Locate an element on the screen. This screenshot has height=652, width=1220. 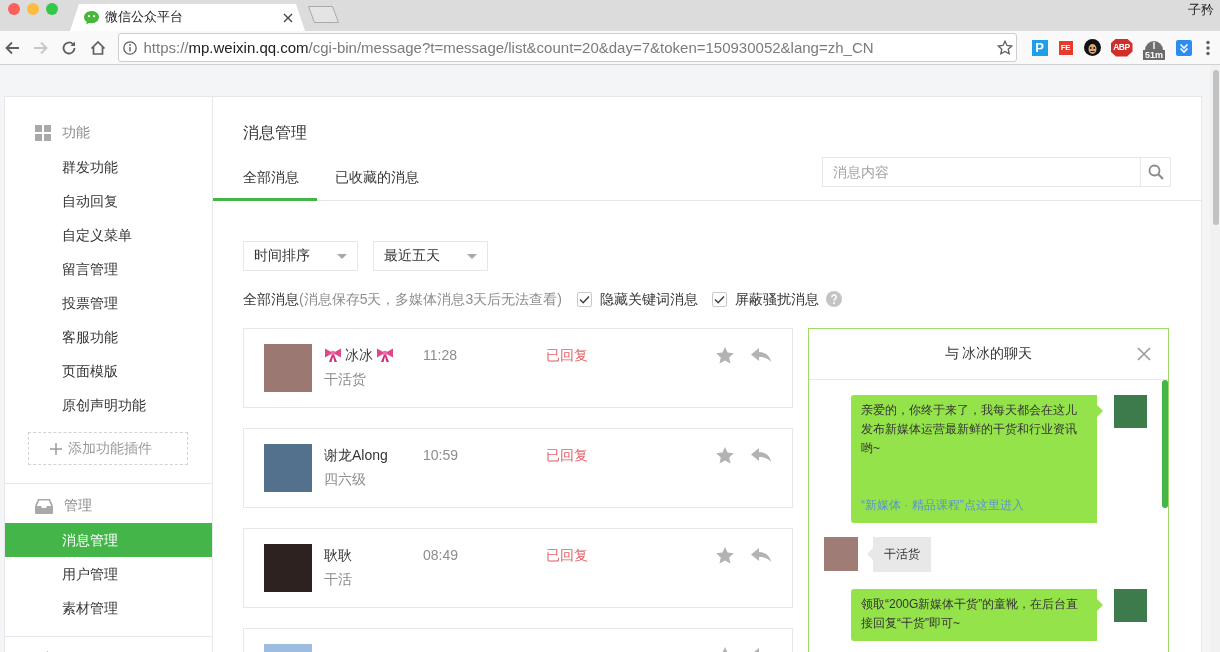
menu-icon is located at coordinates (1207, 47).